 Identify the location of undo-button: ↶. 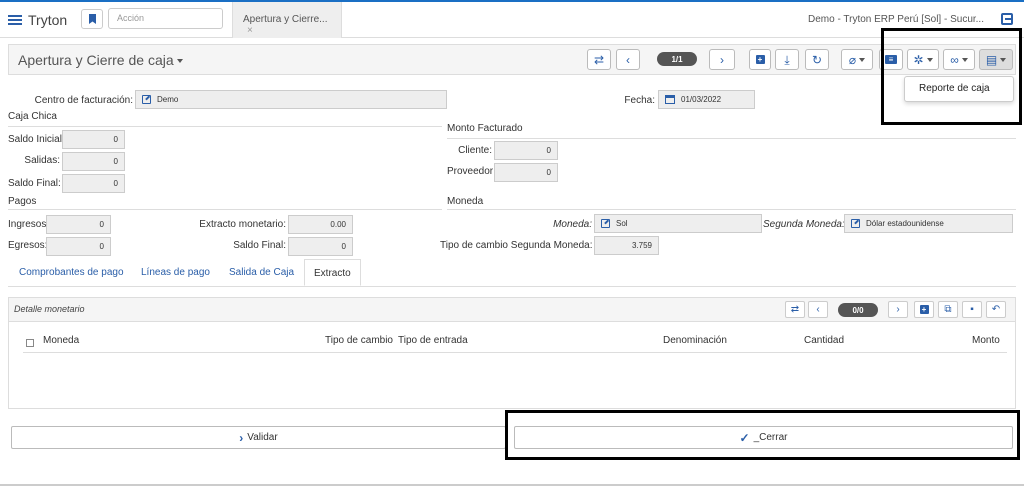
(996, 309).